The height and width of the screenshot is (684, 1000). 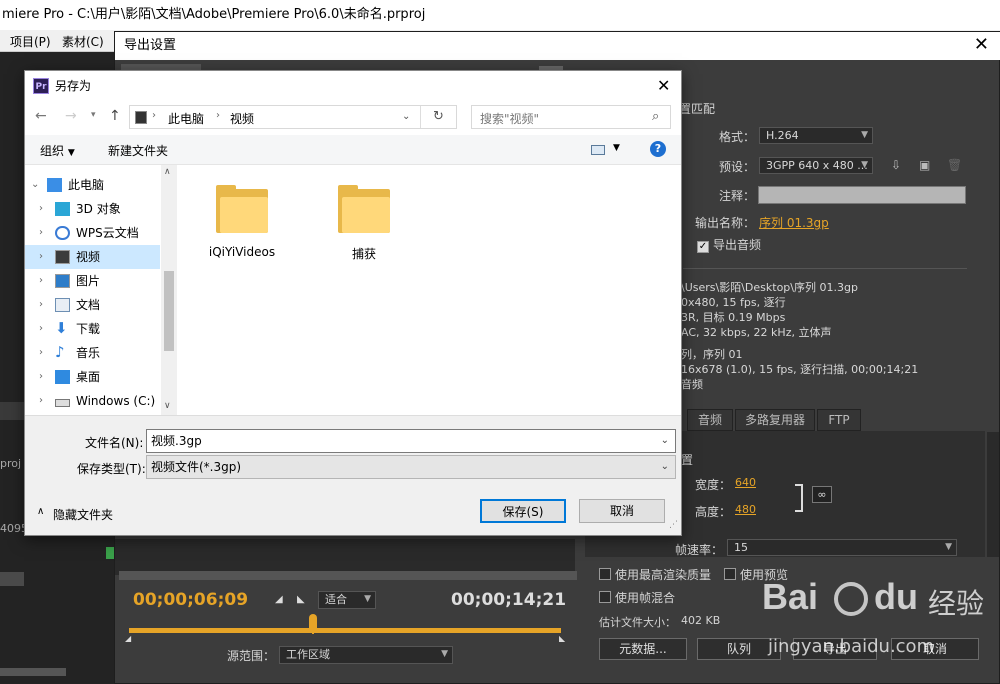 I want to click on folder-label: 捕获, so click(x=364, y=253).